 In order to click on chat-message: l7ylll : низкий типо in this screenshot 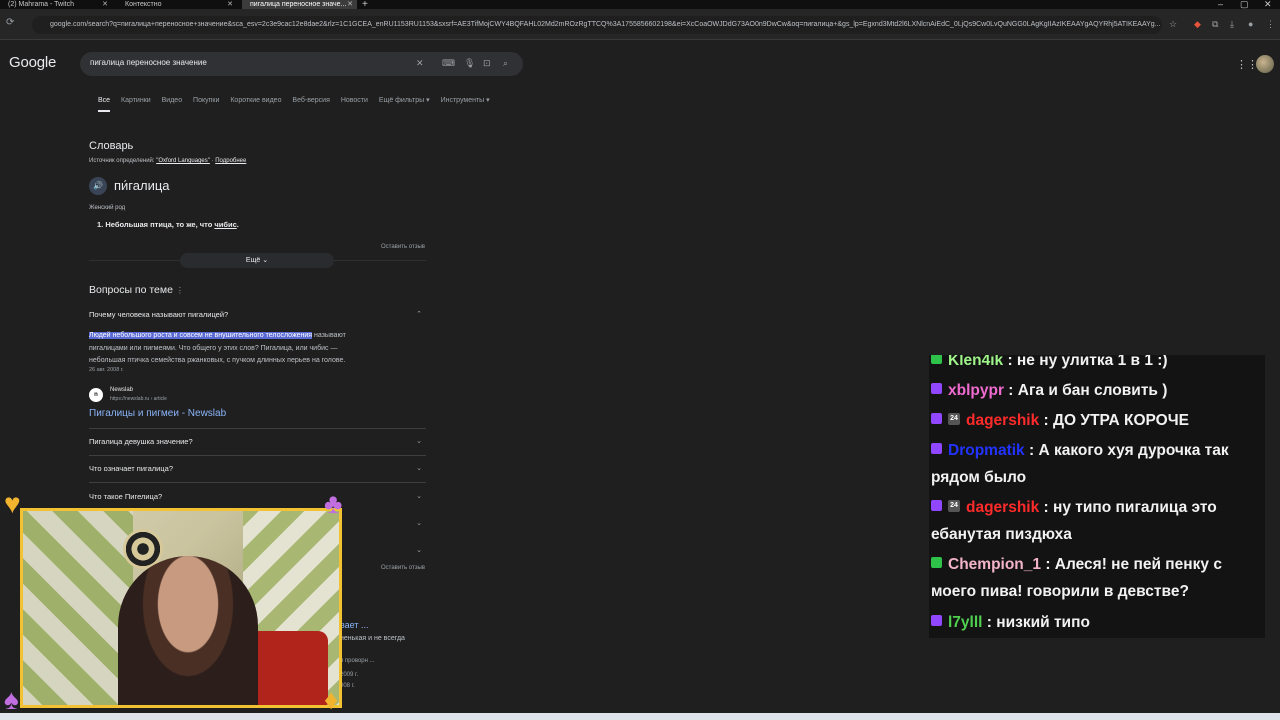, I will do `click(1096, 622)`.